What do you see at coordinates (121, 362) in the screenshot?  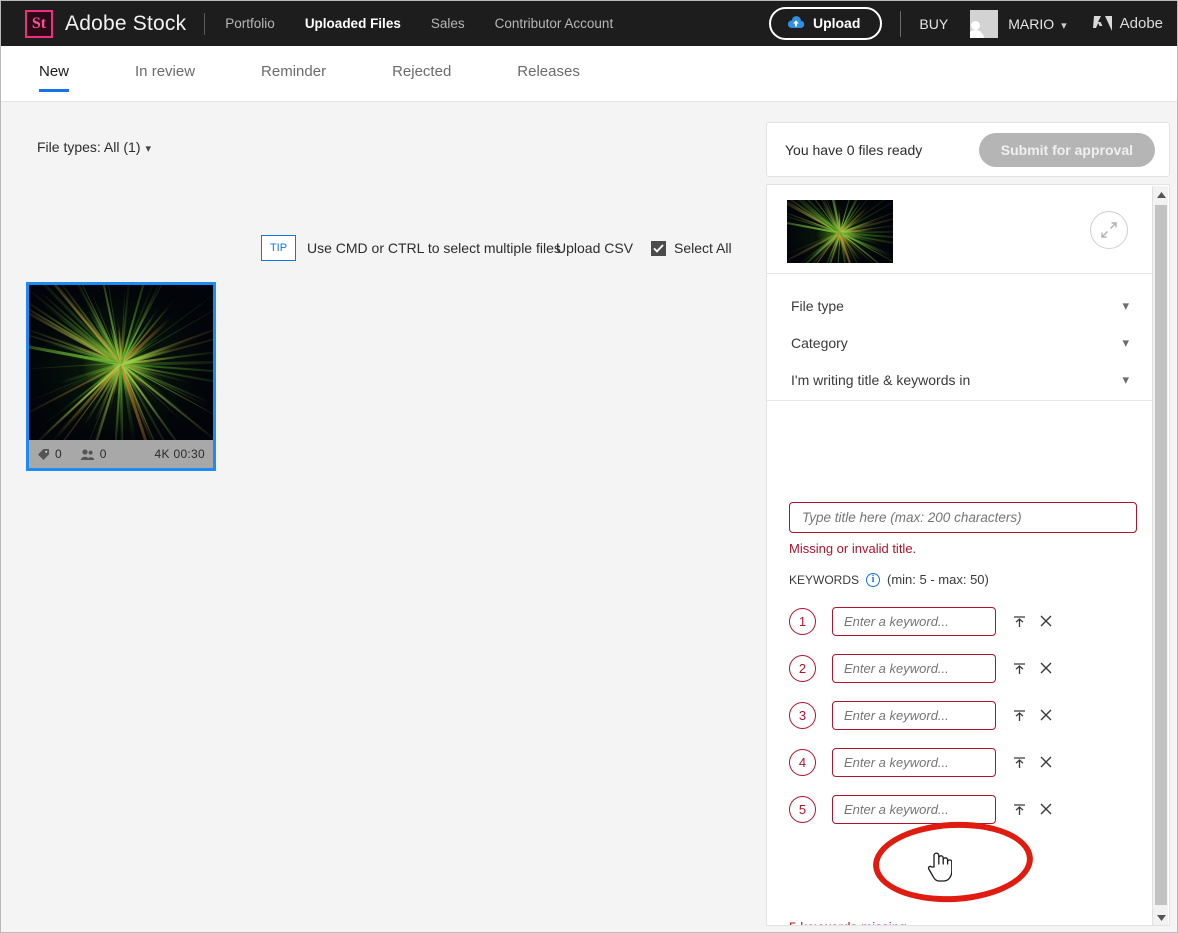 I see `file-preview-image` at bounding box center [121, 362].